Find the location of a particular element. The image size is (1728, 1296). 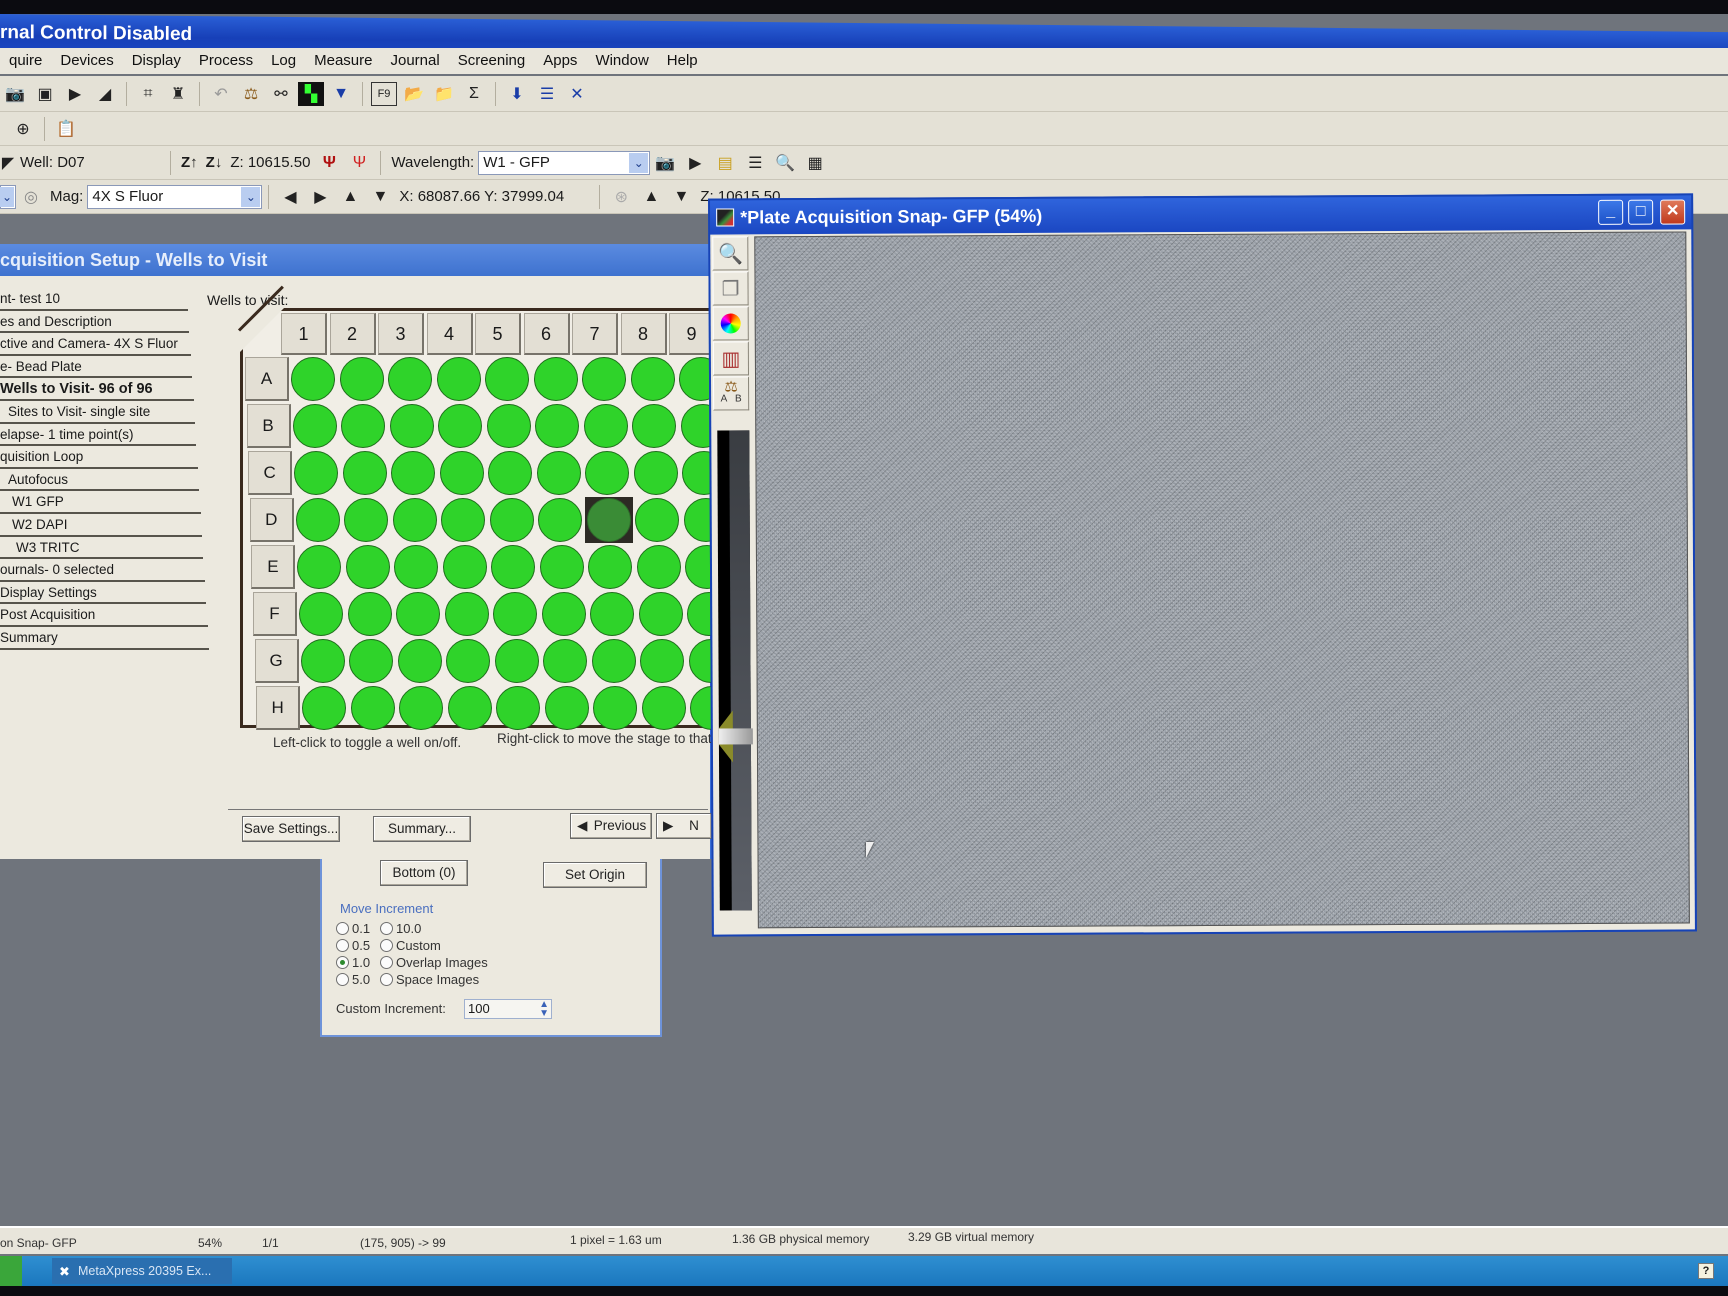

increment-radio-0-5: 0.5 is located at coordinates (353, 945).